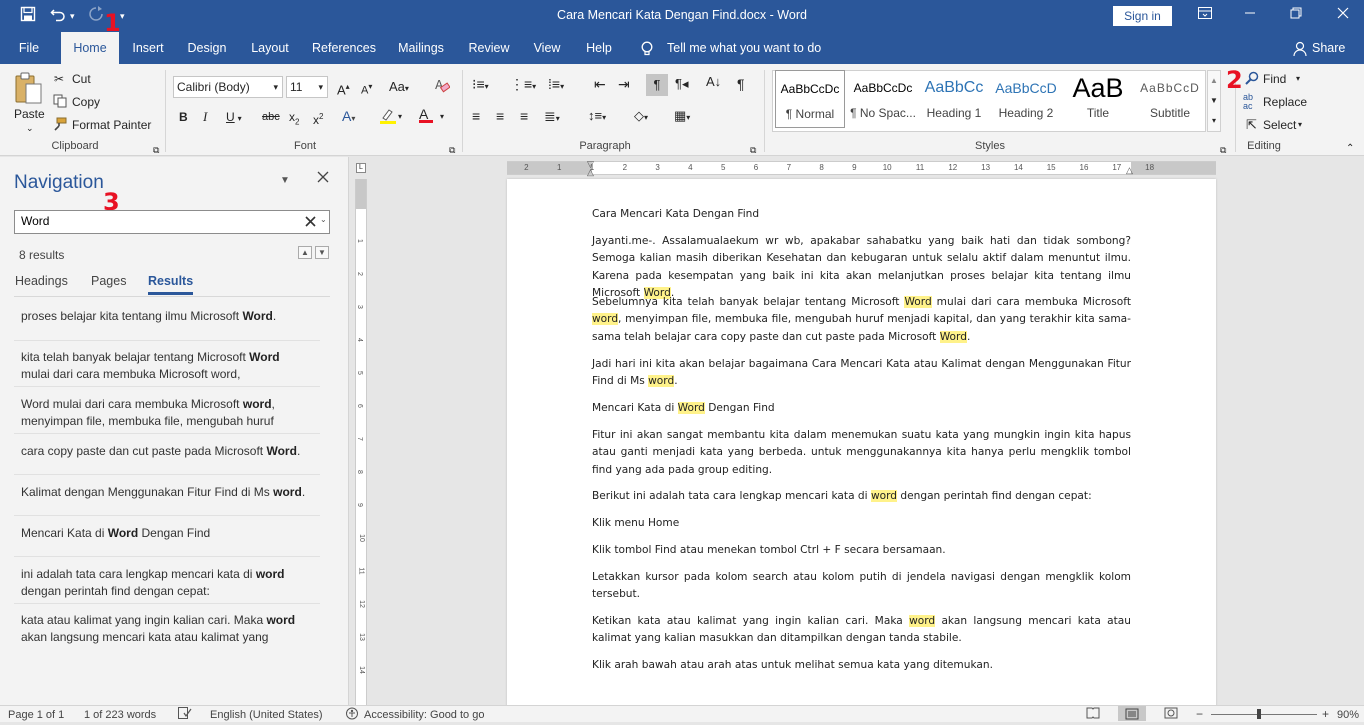 This screenshot has height=725, width=1364. I want to click on pane-options-icon: ▼, so click(285, 180).